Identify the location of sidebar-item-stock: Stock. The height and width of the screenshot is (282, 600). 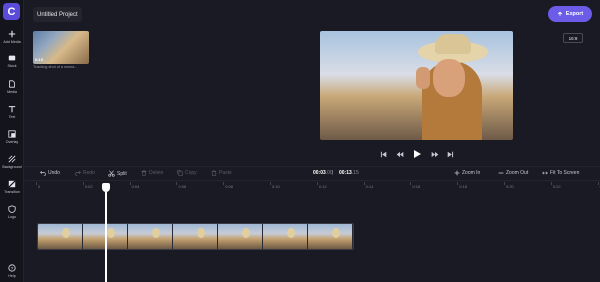
(12, 65).